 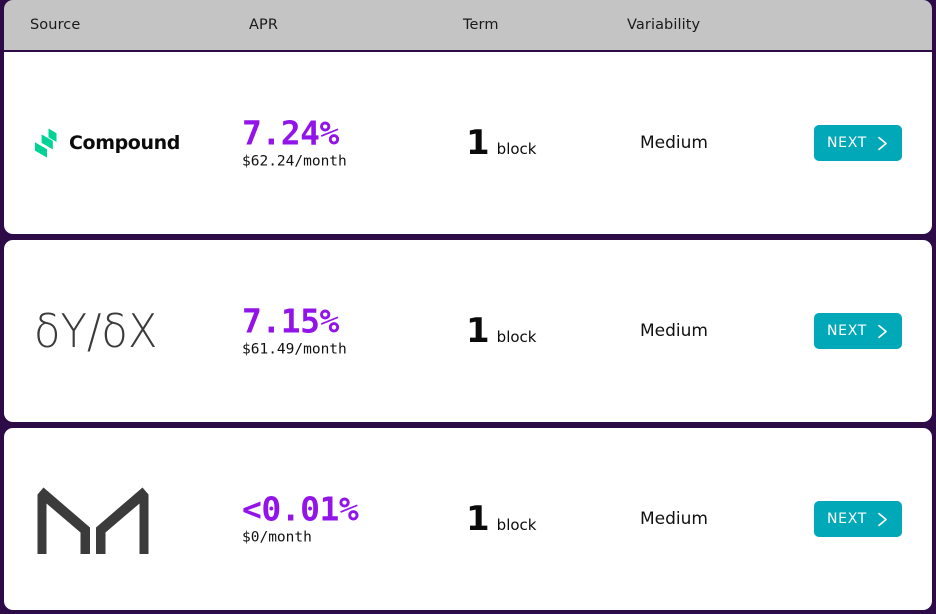 I want to click on compound-wordmark: Compound, so click(x=124, y=143).